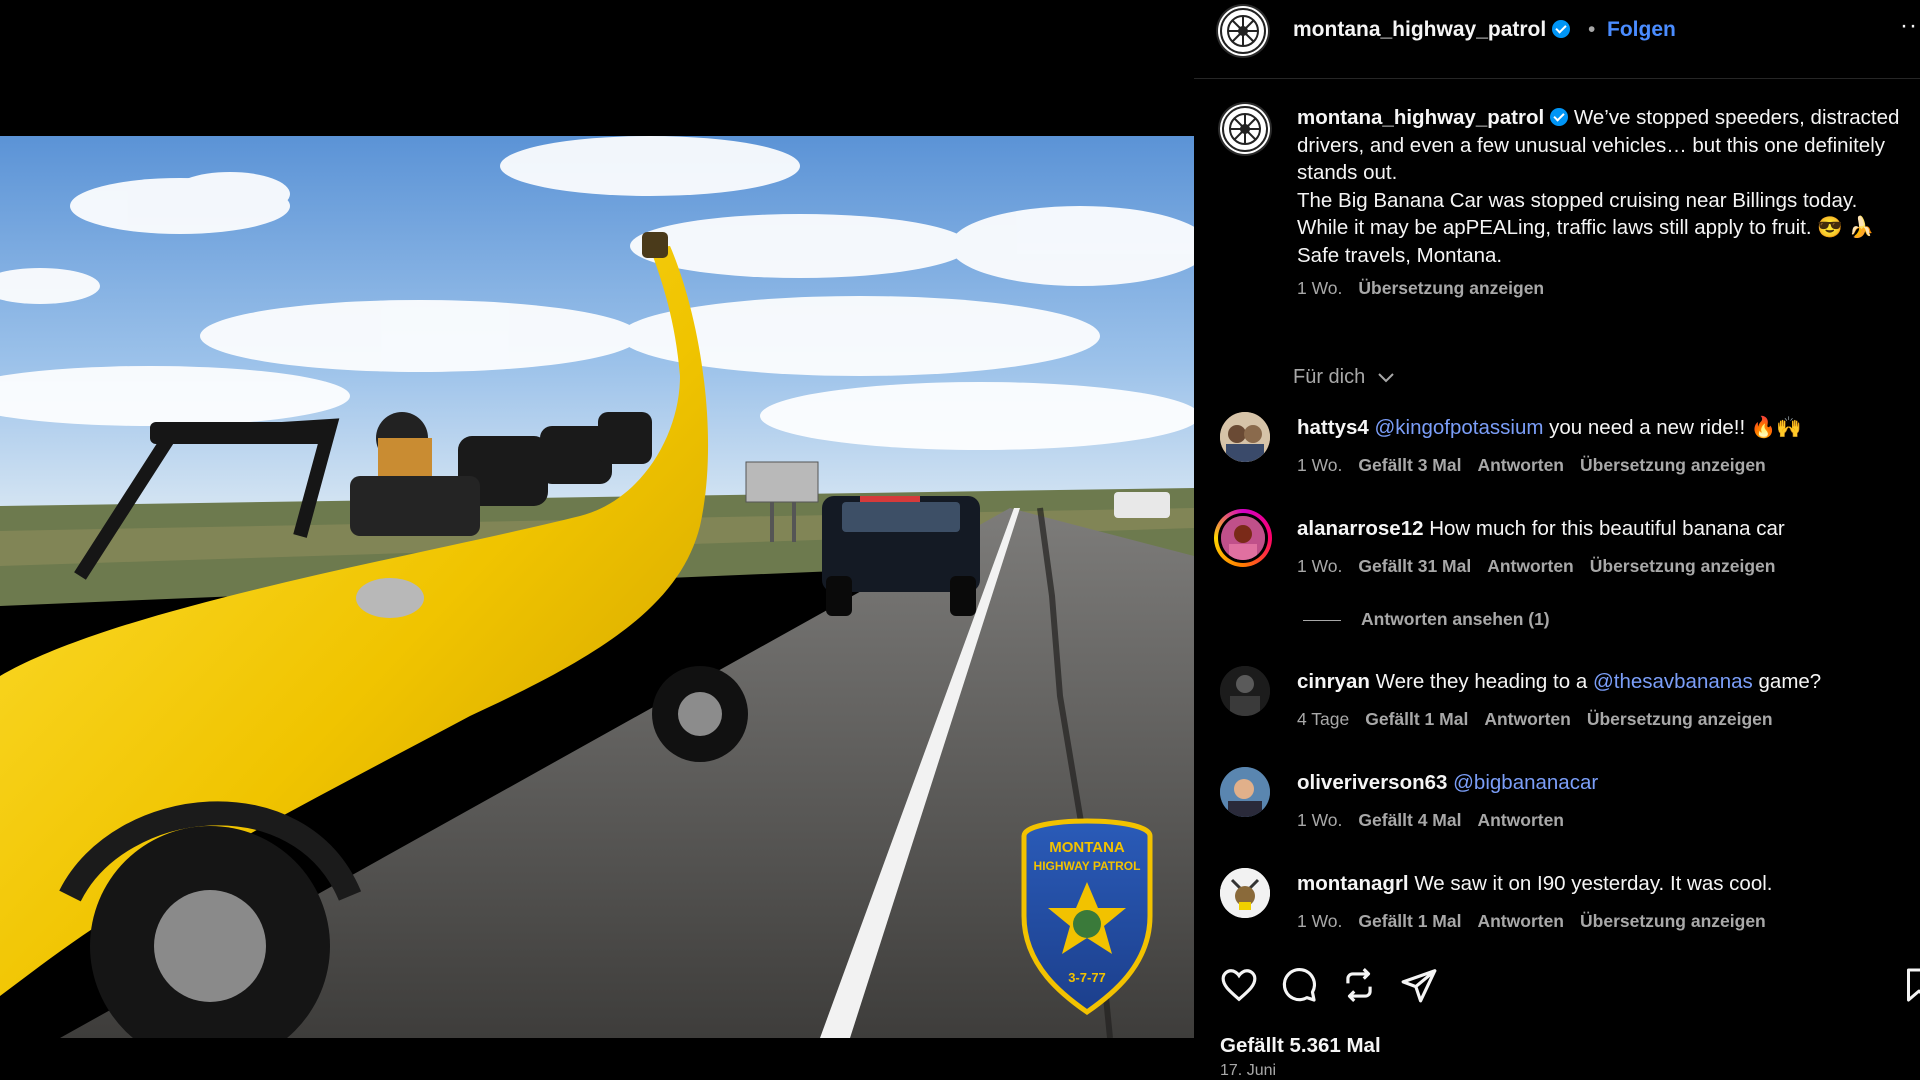  I want to click on comment-likes: Gefällt 3 Mal, so click(1409, 465).